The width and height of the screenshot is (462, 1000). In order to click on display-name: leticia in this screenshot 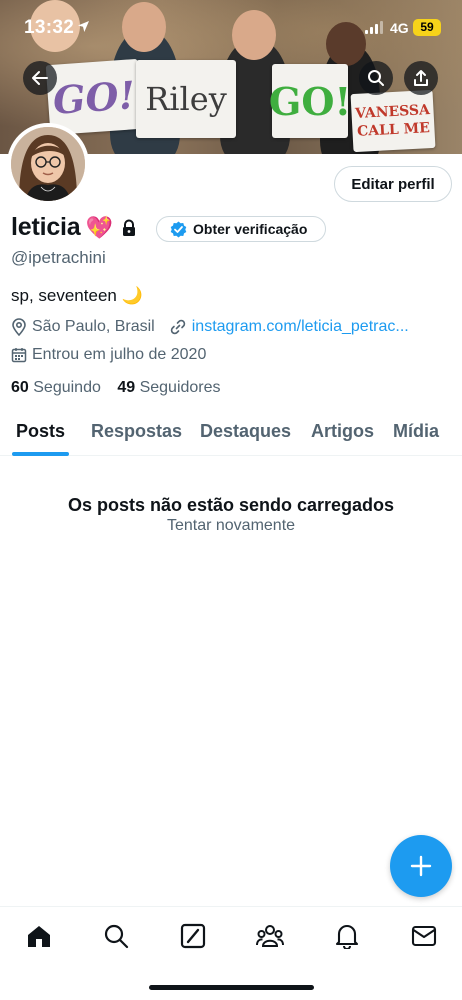, I will do `click(46, 227)`.